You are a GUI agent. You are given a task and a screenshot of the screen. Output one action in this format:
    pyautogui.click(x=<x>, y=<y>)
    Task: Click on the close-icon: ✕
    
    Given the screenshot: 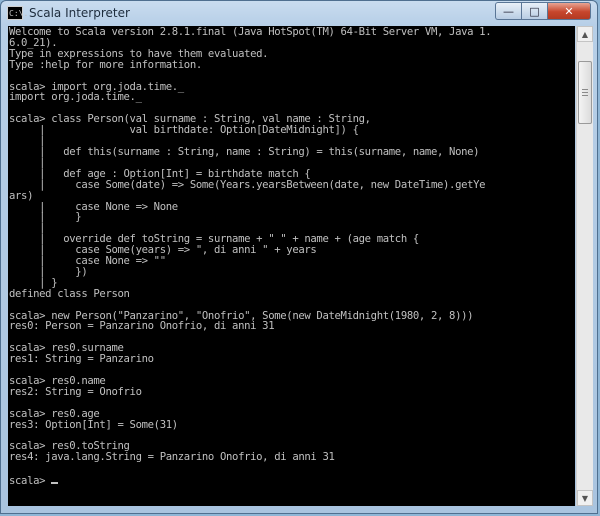 What is the action you would take?
    pyautogui.click(x=569, y=11)
    